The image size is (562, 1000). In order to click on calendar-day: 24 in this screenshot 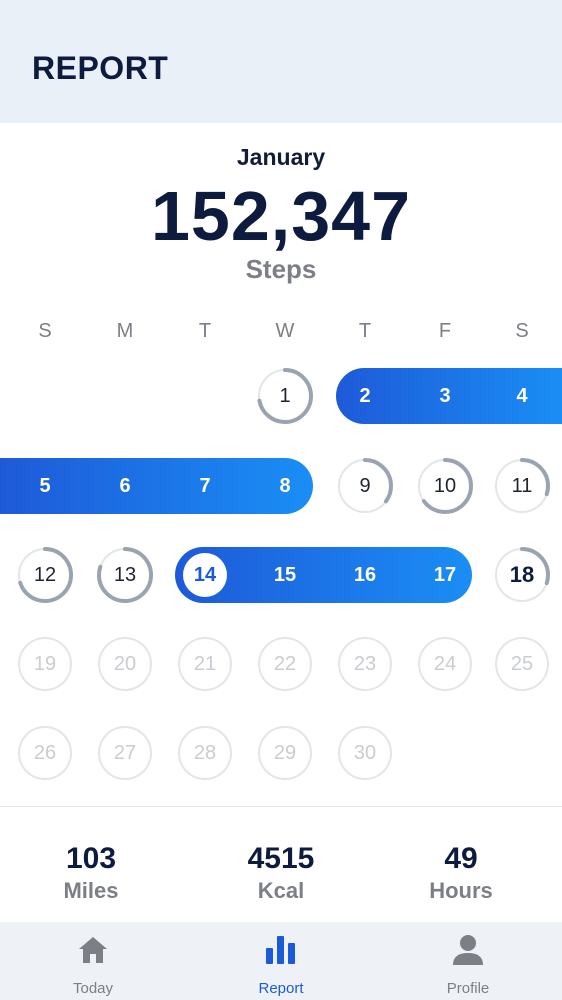, I will do `click(445, 664)`.